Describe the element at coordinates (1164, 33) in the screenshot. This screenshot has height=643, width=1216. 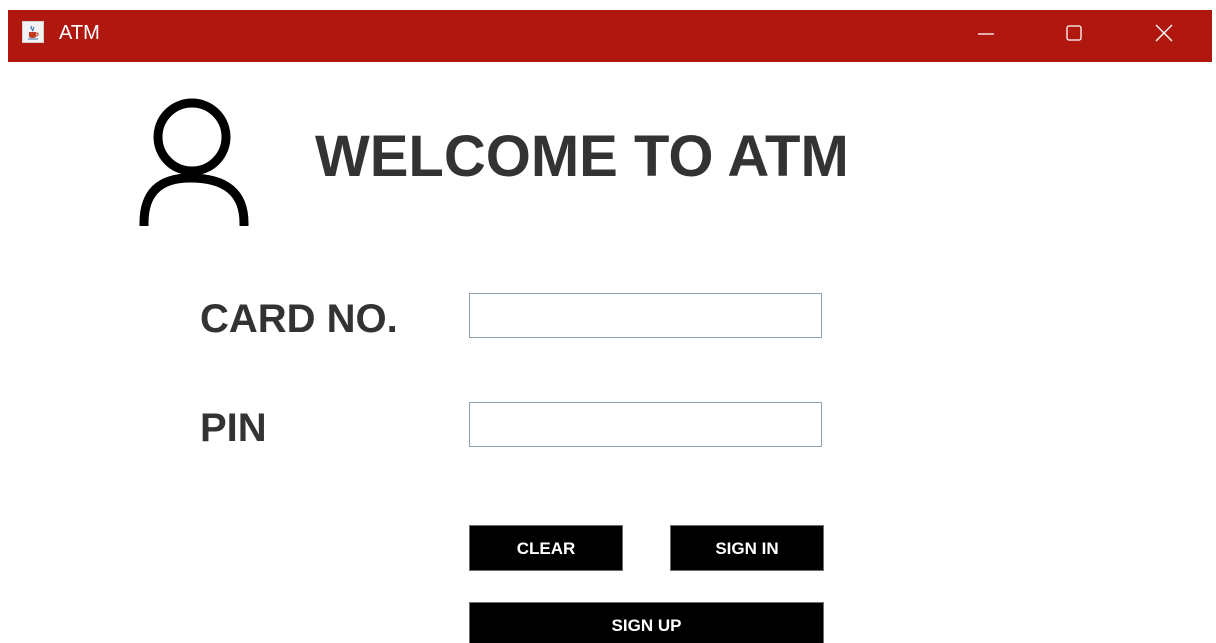
I see `close-button` at that location.